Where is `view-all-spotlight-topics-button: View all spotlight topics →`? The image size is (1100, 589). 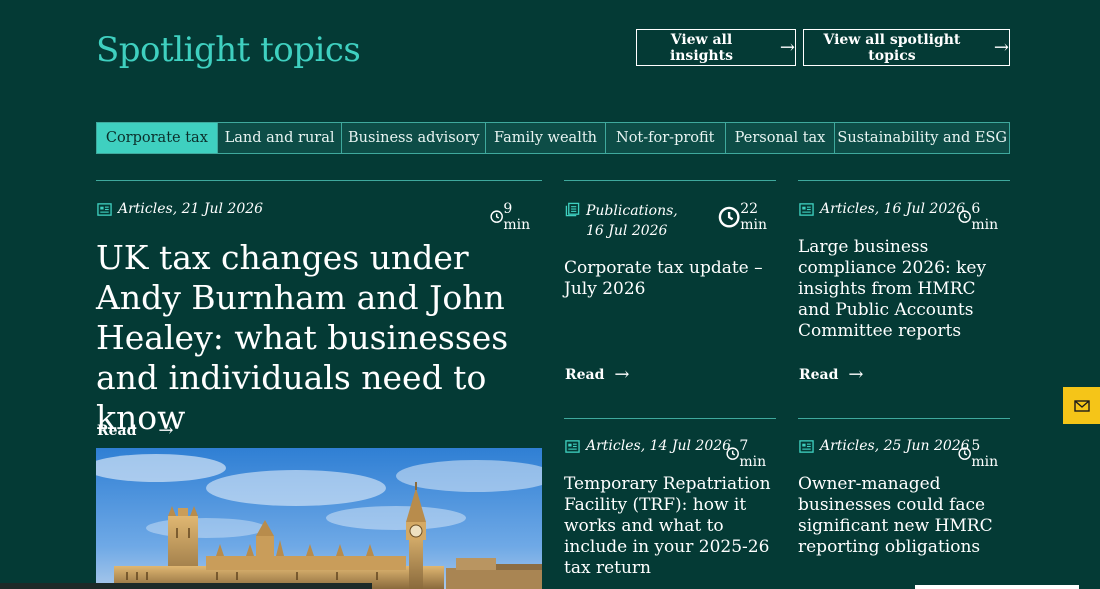 view-all-spotlight-topics-button: View all spotlight topics → is located at coordinates (906, 47).